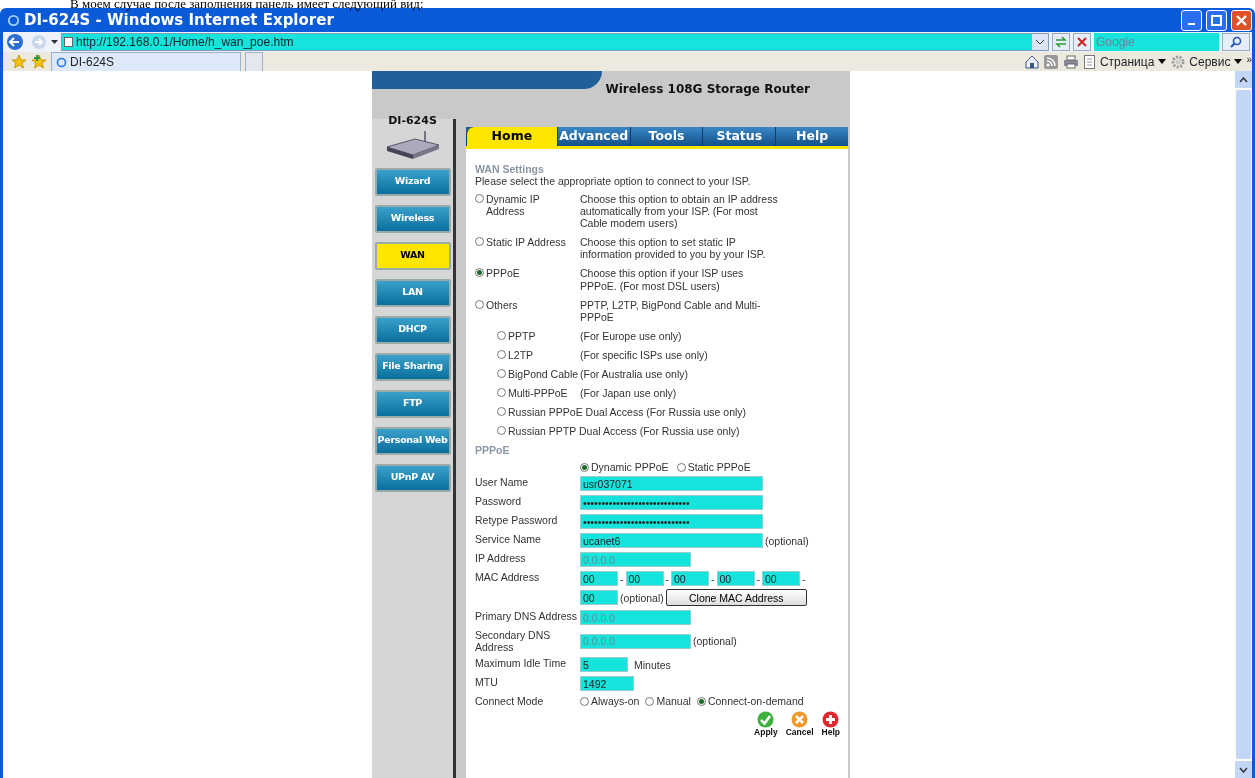 The height and width of the screenshot is (778, 1255). I want to click on browser-tab: DI-624S, so click(146, 61).